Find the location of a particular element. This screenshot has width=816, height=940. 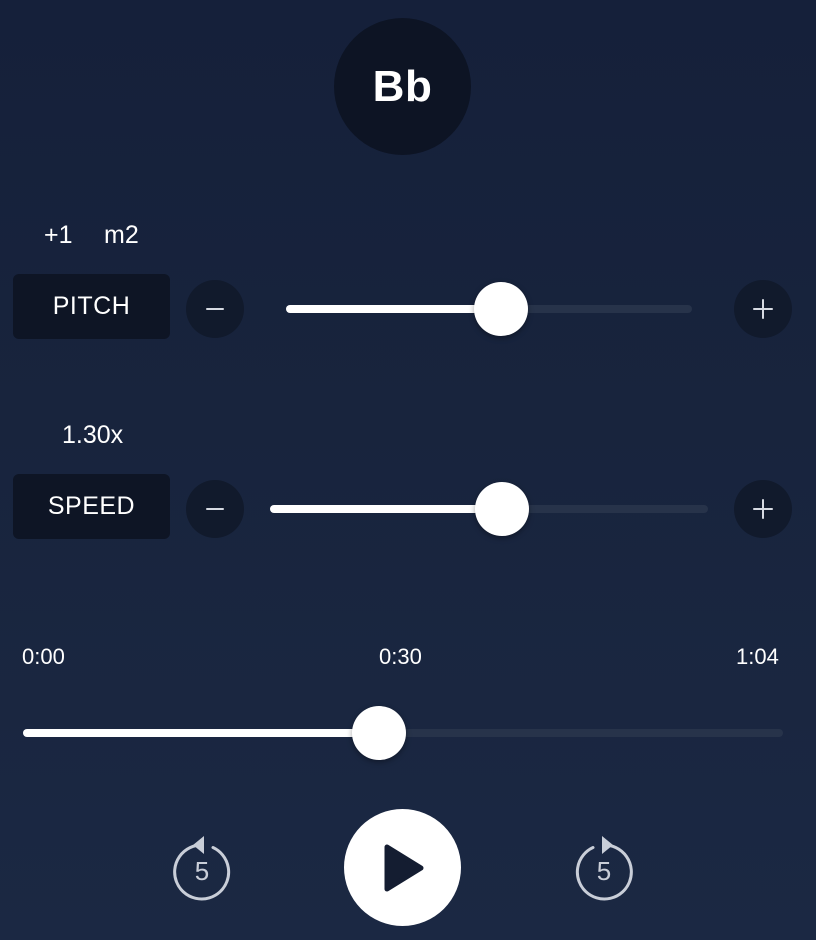

speed-slider is located at coordinates (489, 509).